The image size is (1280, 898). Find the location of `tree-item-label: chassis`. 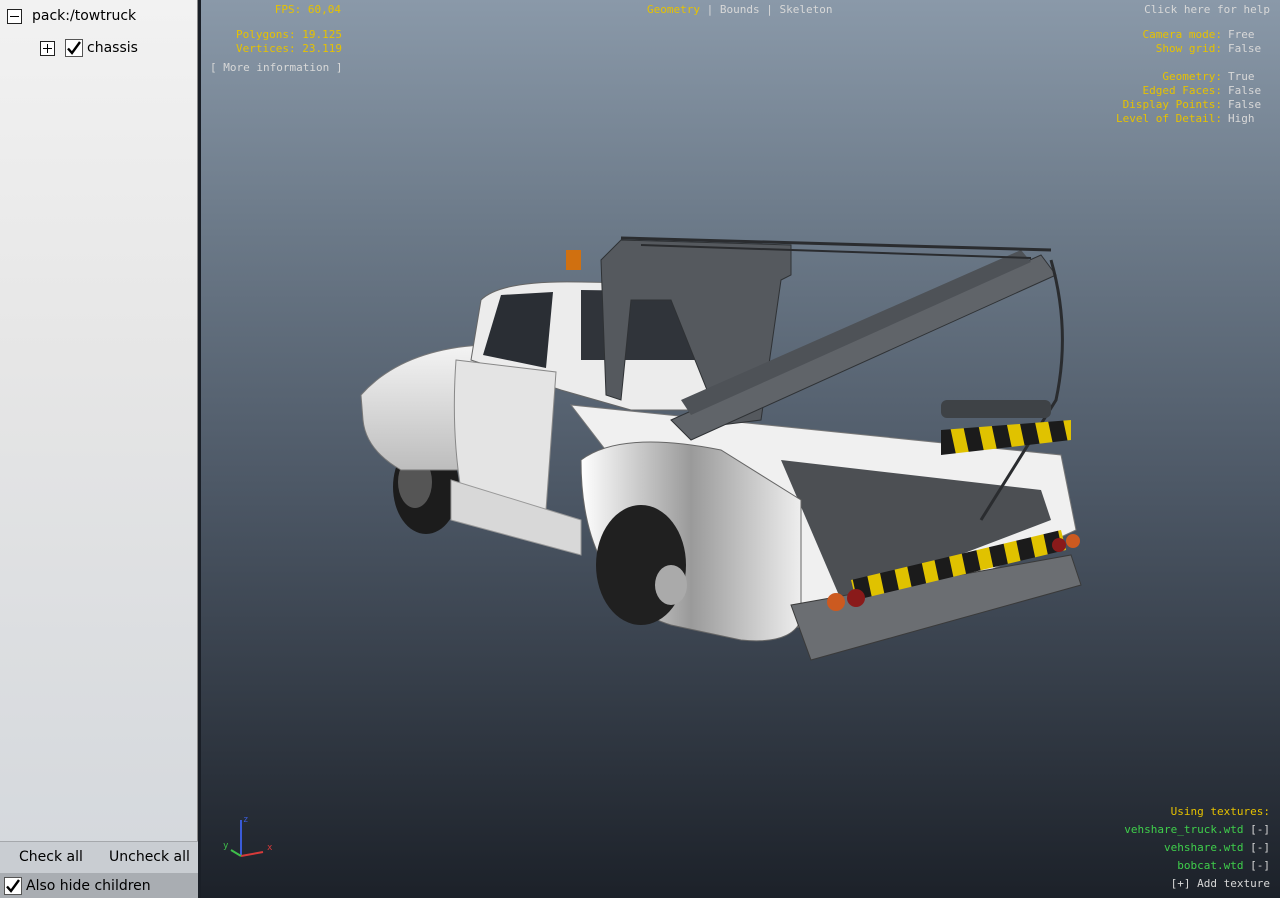

tree-item-label: chassis is located at coordinates (112, 48).